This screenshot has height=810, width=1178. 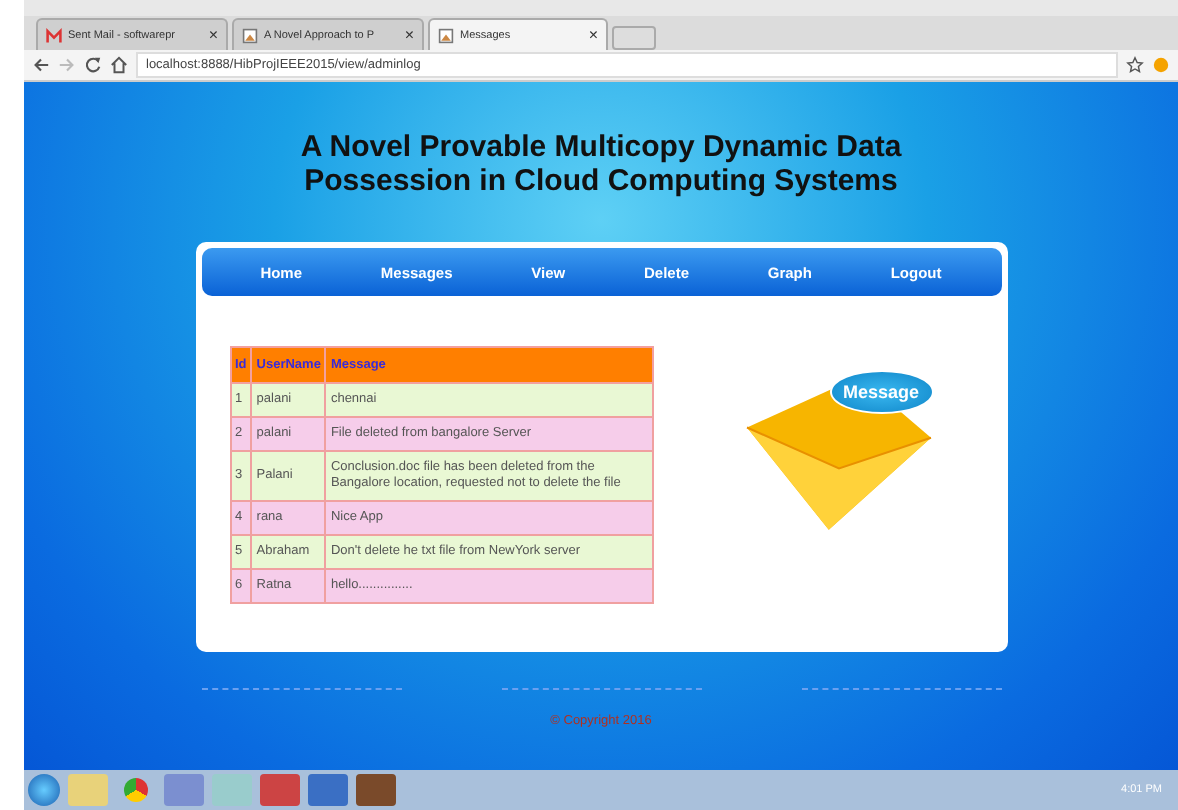 What do you see at coordinates (1135, 65) in the screenshot?
I see `star-icon` at bounding box center [1135, 65].